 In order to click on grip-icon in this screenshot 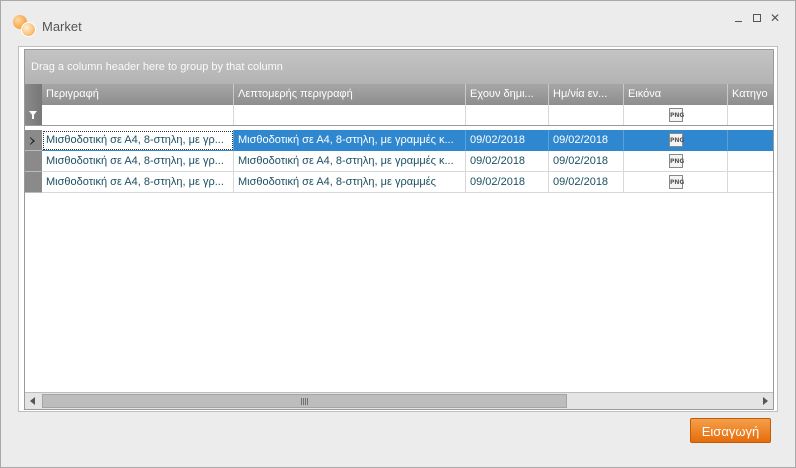, I will do `click(305, 401)`.